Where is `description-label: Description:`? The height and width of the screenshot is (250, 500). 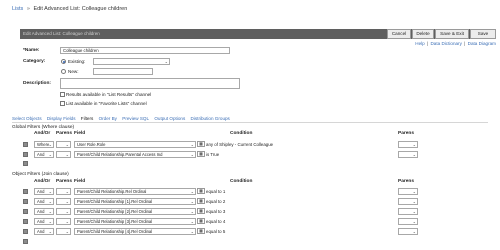
description-label: Description: is located at coordinates (37, 83).